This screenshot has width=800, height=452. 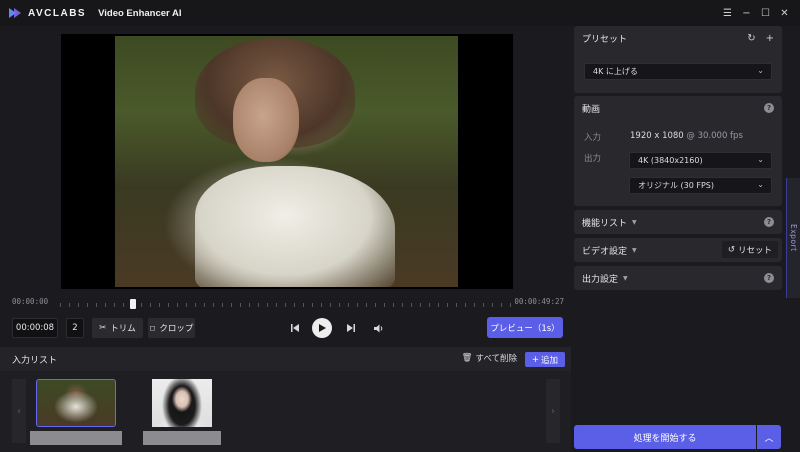 I want to click on input-resolution-value: 1920 x 1080, so click(x=657, y=136).